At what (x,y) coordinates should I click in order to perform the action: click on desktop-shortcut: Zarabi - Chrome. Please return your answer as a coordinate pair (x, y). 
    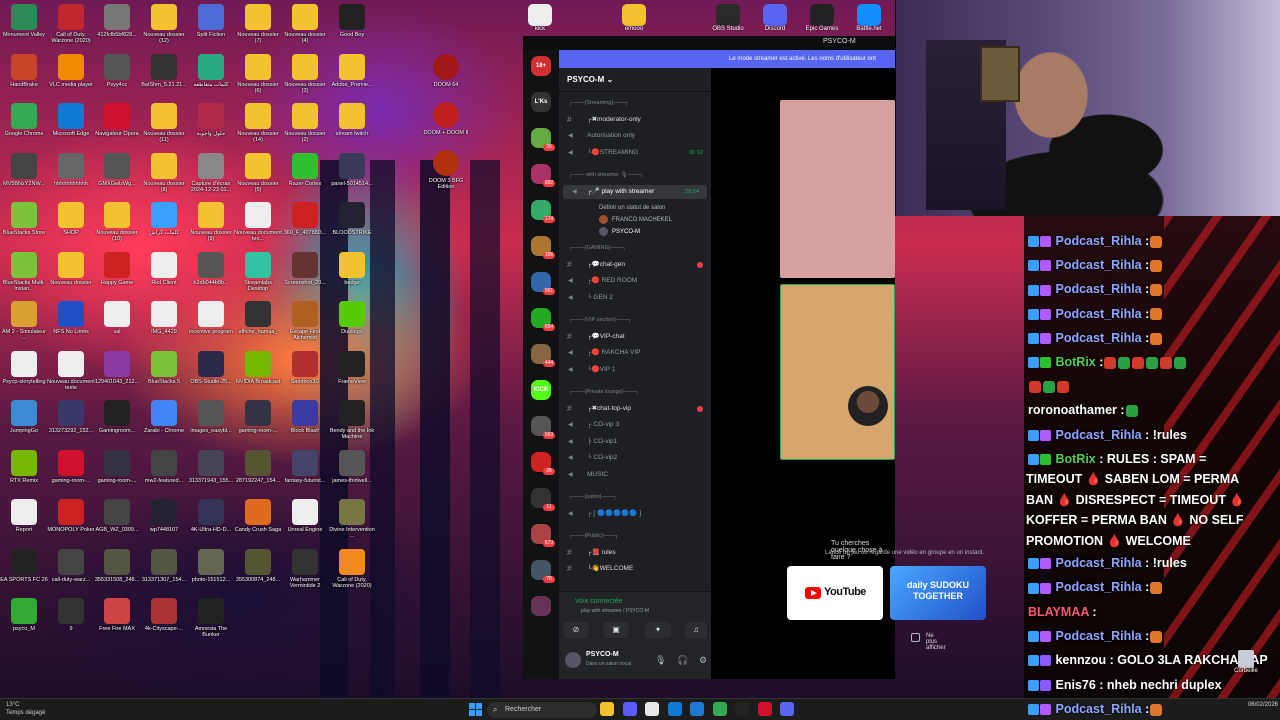
    Looking at the image, I should click on (164, 417).